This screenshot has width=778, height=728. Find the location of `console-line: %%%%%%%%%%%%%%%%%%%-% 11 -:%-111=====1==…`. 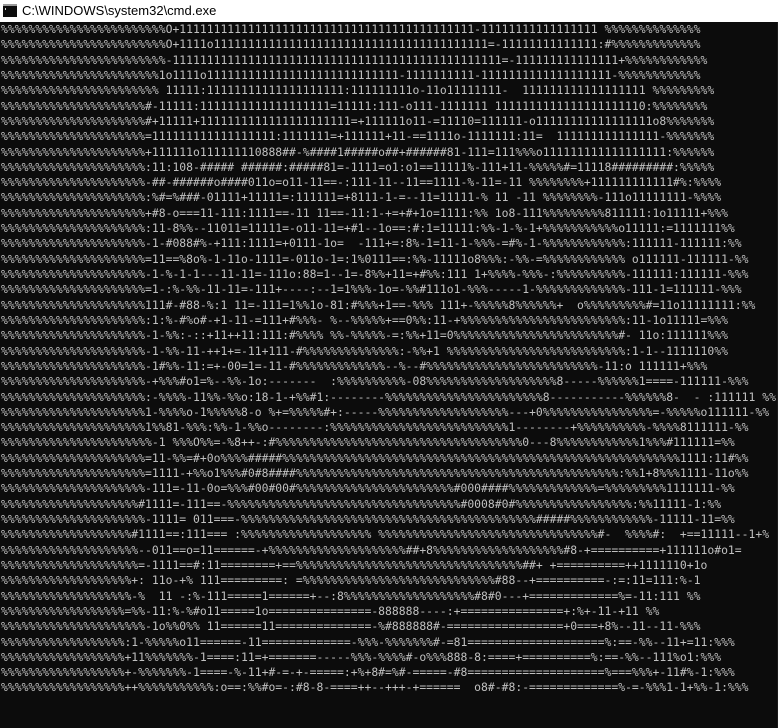

console-line: %%%%%%%%%%%%%%%%%%%-% 11 -:%-111=====1==… is located at coordinates (351, 595).